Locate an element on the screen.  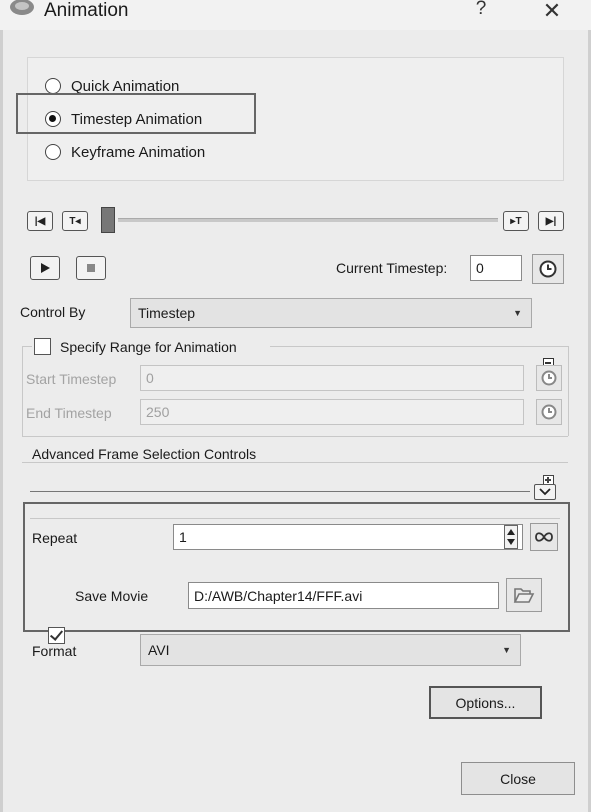
step-back-button: T◂ is located at coordinates (75, 221).